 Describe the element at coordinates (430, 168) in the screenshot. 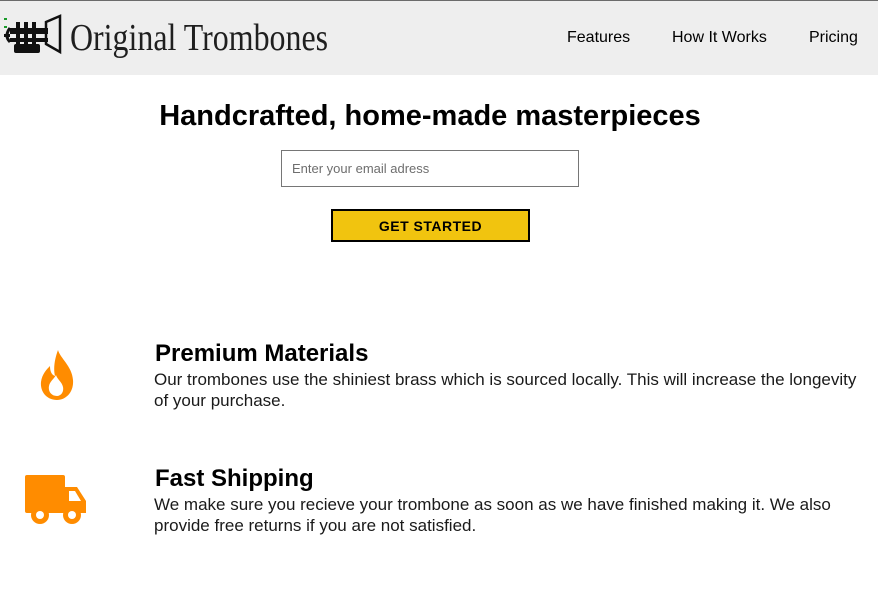

I see `email-input` at that location.